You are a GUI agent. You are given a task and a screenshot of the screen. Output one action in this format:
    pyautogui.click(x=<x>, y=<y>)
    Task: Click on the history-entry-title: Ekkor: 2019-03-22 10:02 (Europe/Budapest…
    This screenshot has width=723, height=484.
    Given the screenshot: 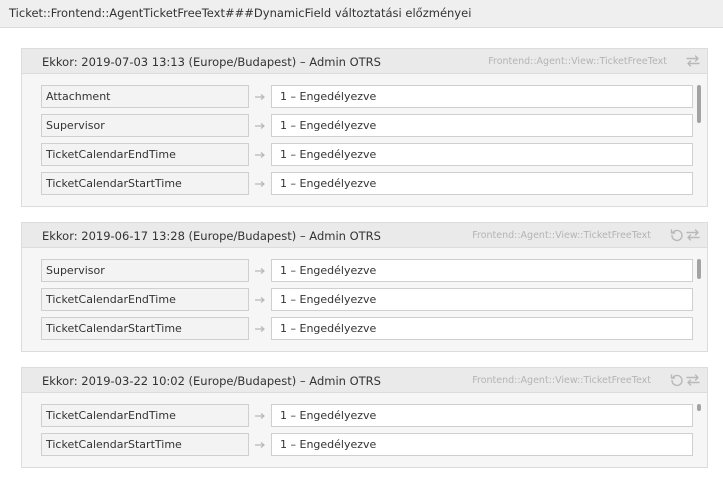 What is the action you would take?
    pyautogui.click(x=211, y=381)
    